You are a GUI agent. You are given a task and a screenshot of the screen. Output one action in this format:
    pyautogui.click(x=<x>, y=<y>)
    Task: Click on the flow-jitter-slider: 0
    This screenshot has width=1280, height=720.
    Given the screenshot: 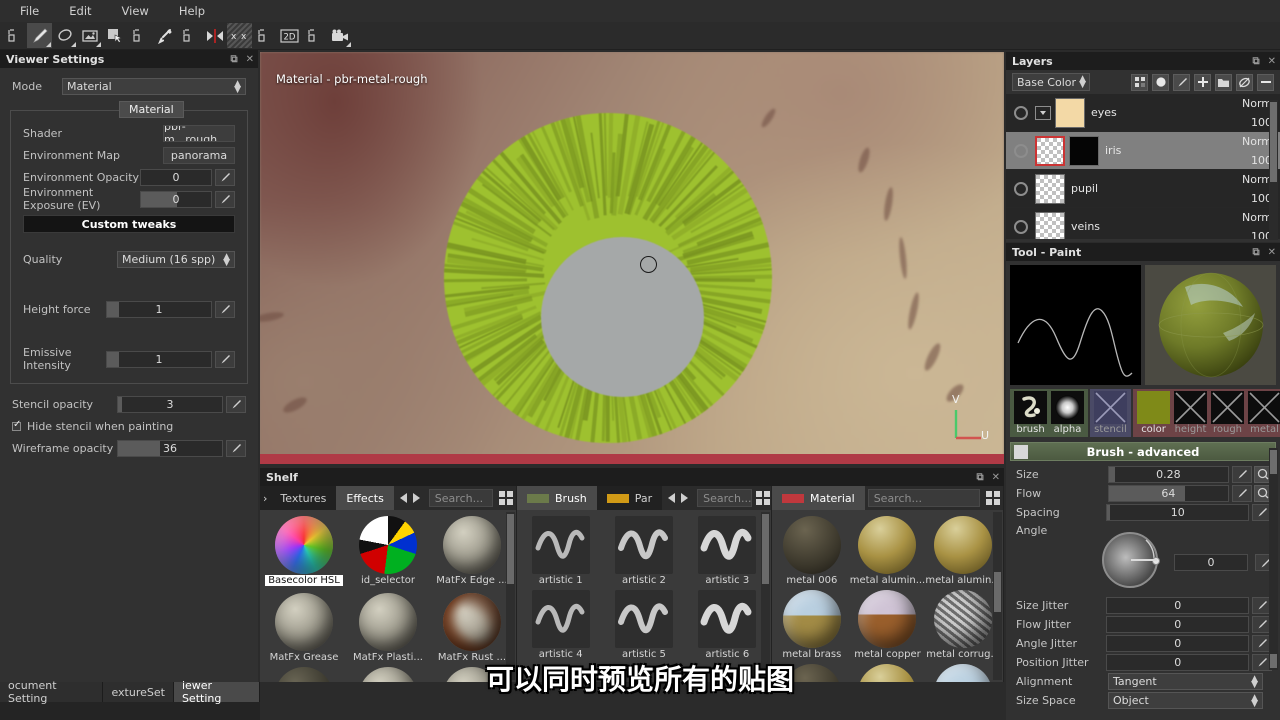 What is the action you would take?
    pyautogui.click(x=1178, y=624)
    